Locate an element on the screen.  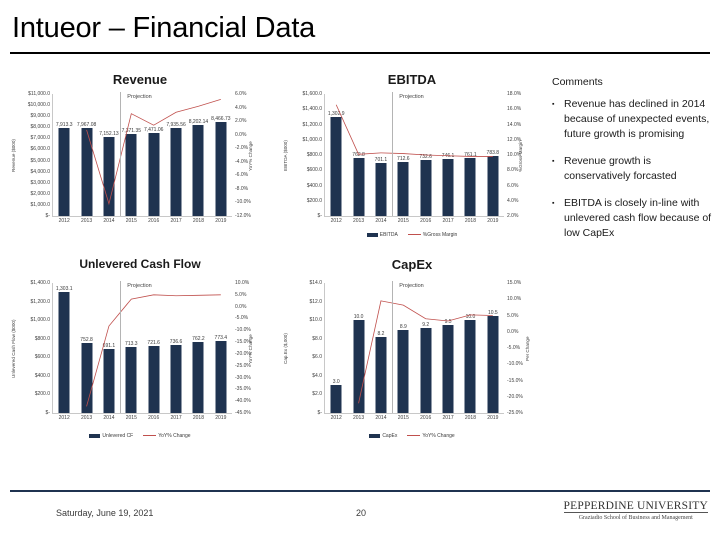
x-axis-tick: 2015 is located at coordinates (403, 418).